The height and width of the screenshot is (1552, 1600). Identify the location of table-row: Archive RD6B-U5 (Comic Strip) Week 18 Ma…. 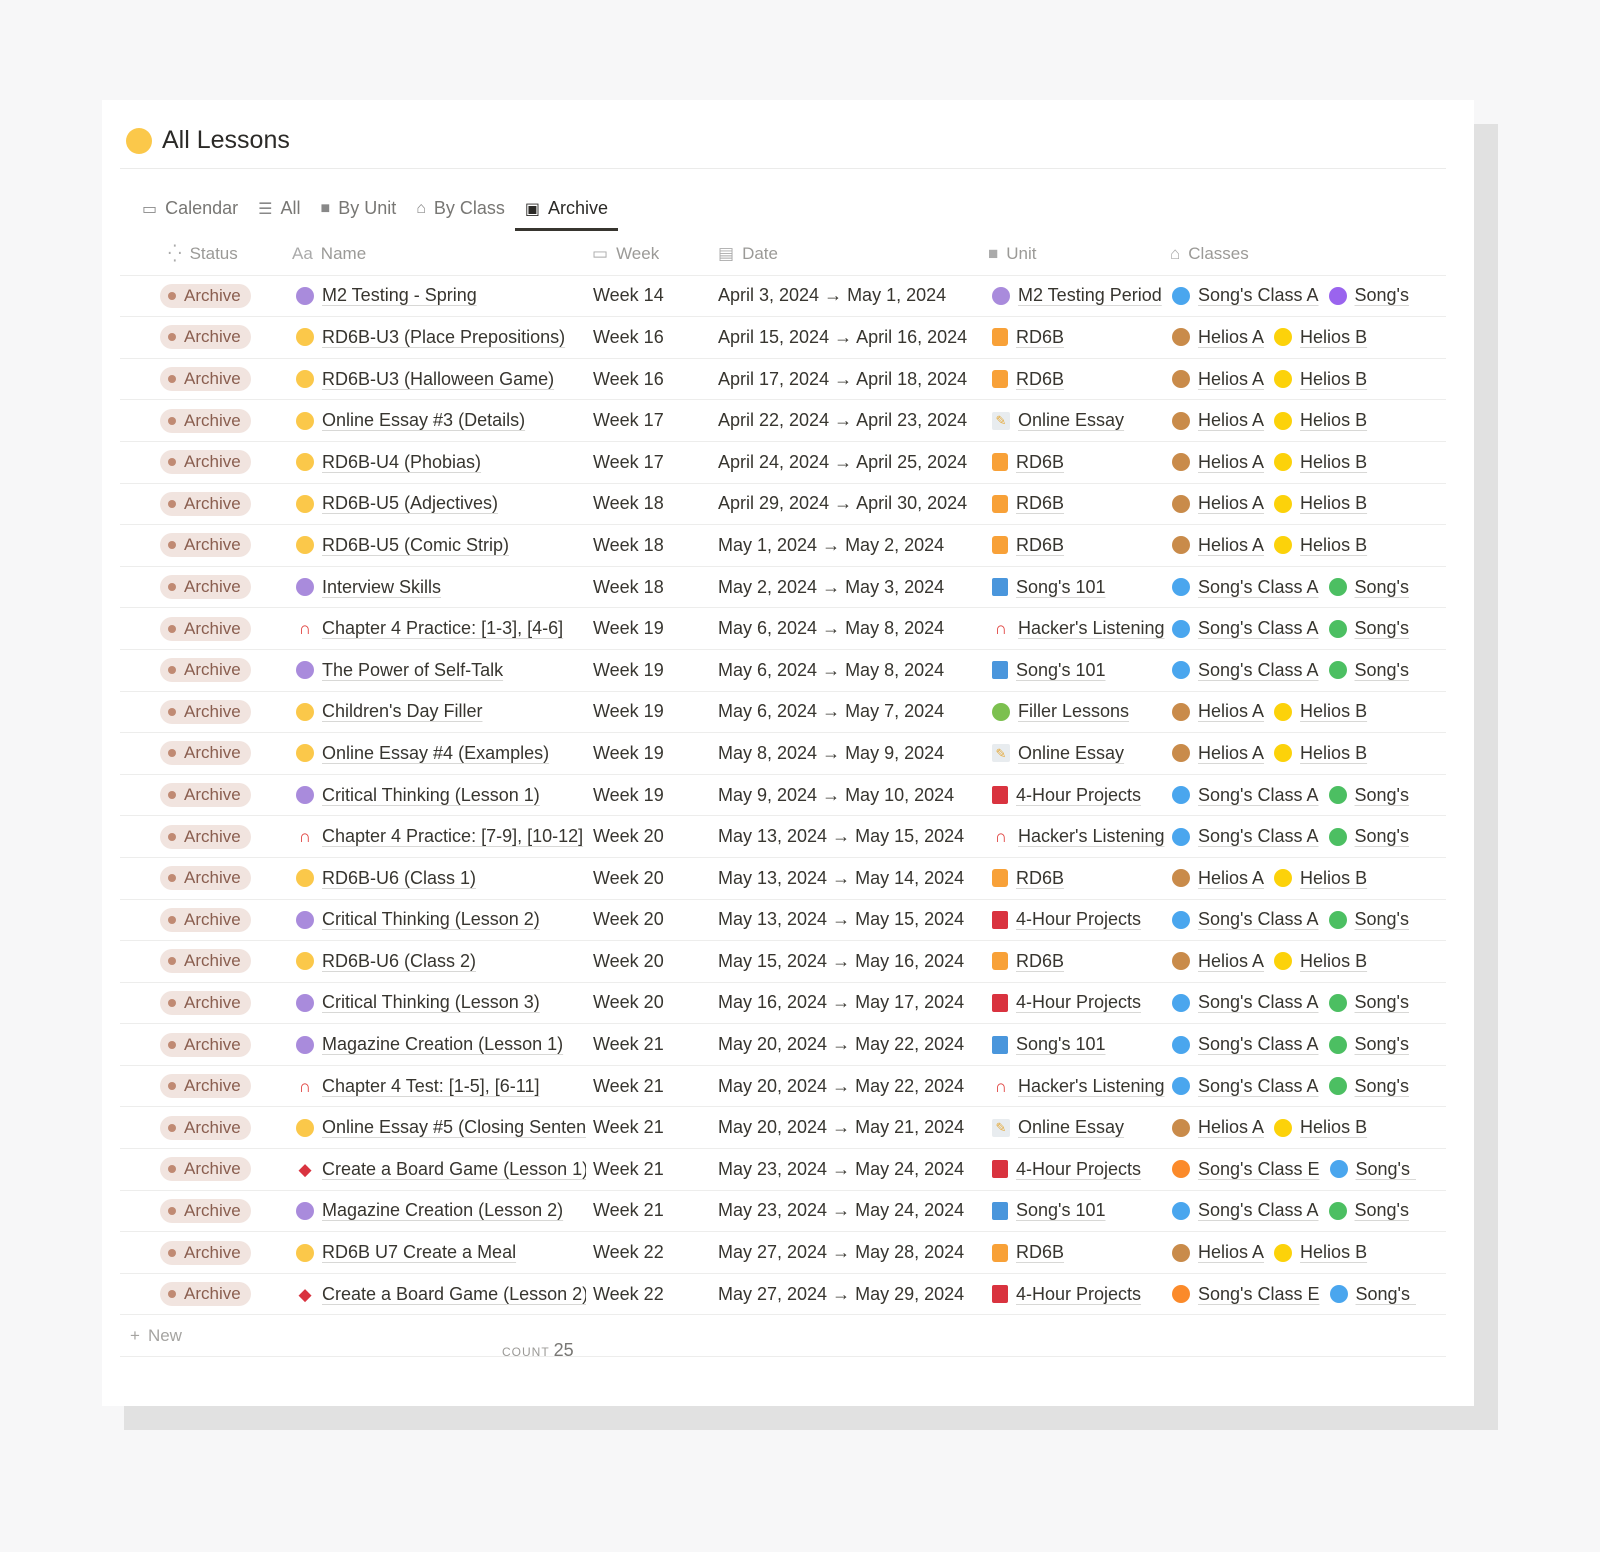
(783, 546).